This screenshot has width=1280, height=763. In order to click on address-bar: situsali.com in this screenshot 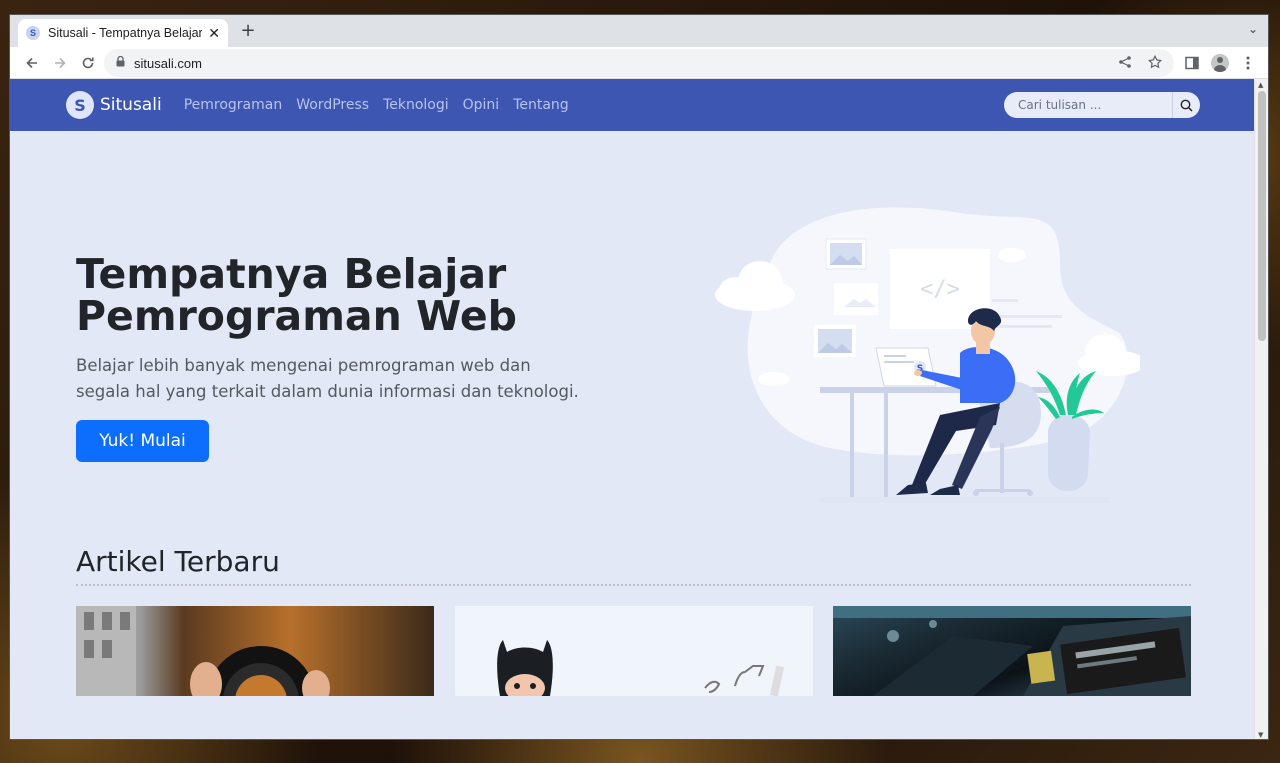, I will do `click(639, 63)`.